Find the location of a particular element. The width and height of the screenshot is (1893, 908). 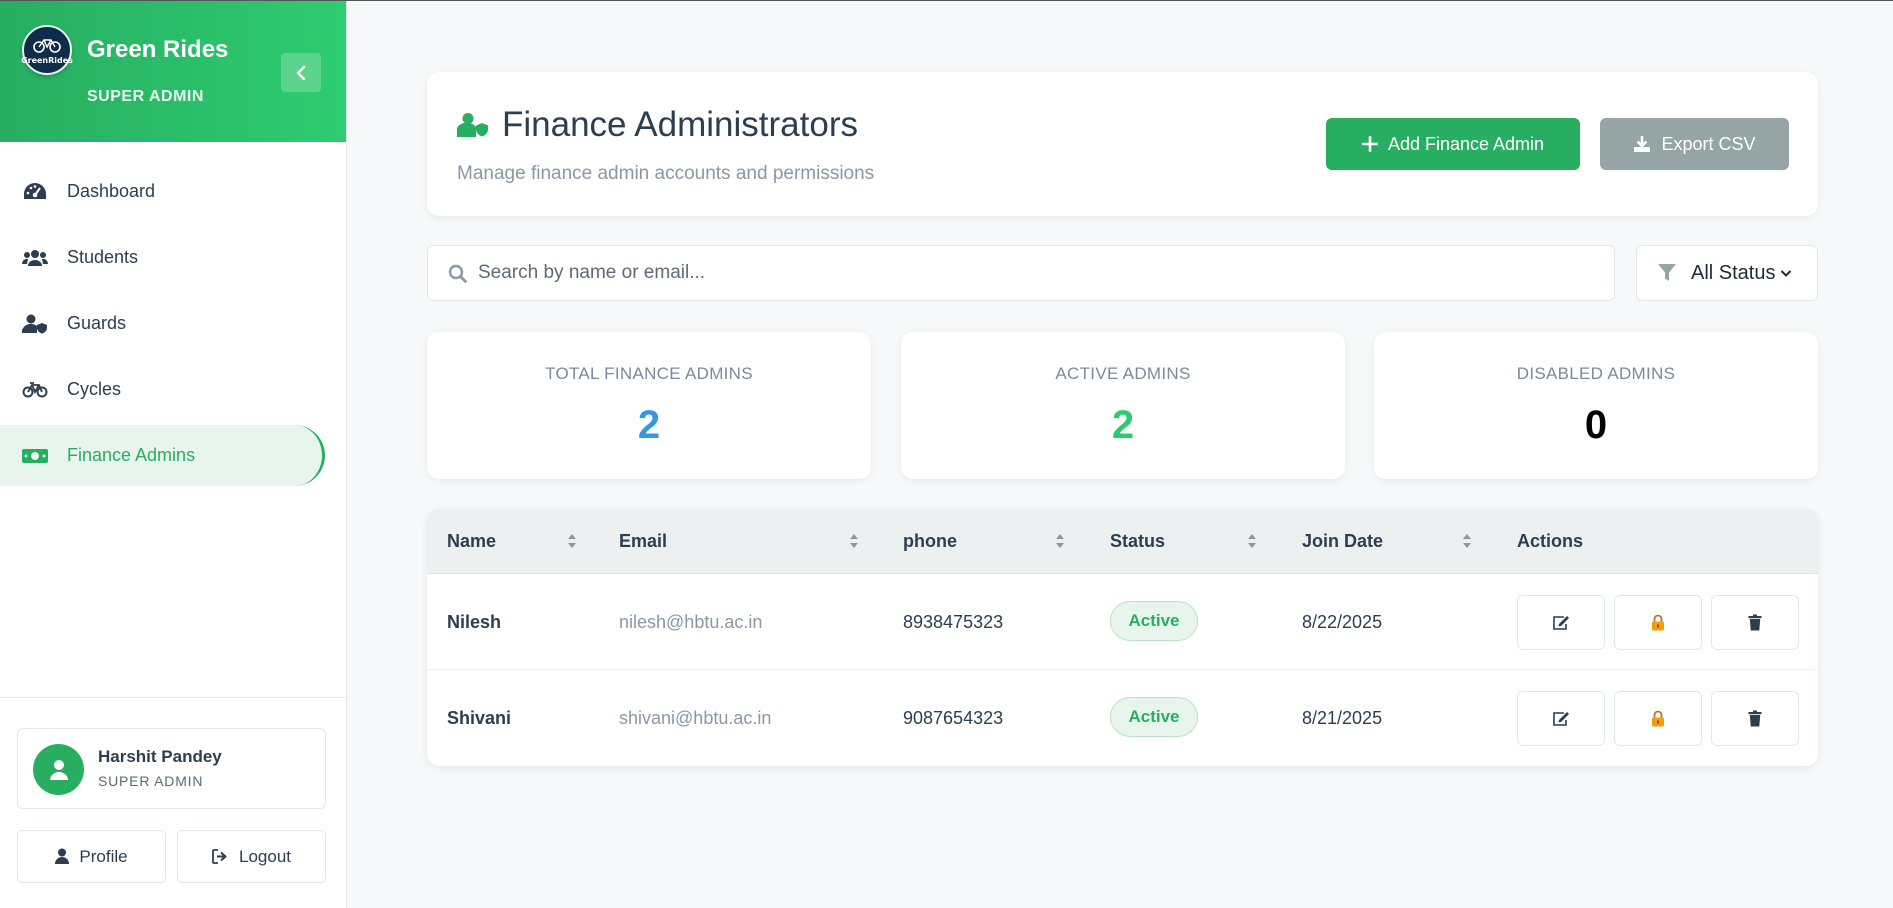

export-csv-button: Export CSV is located at coordinates (1694, 144).